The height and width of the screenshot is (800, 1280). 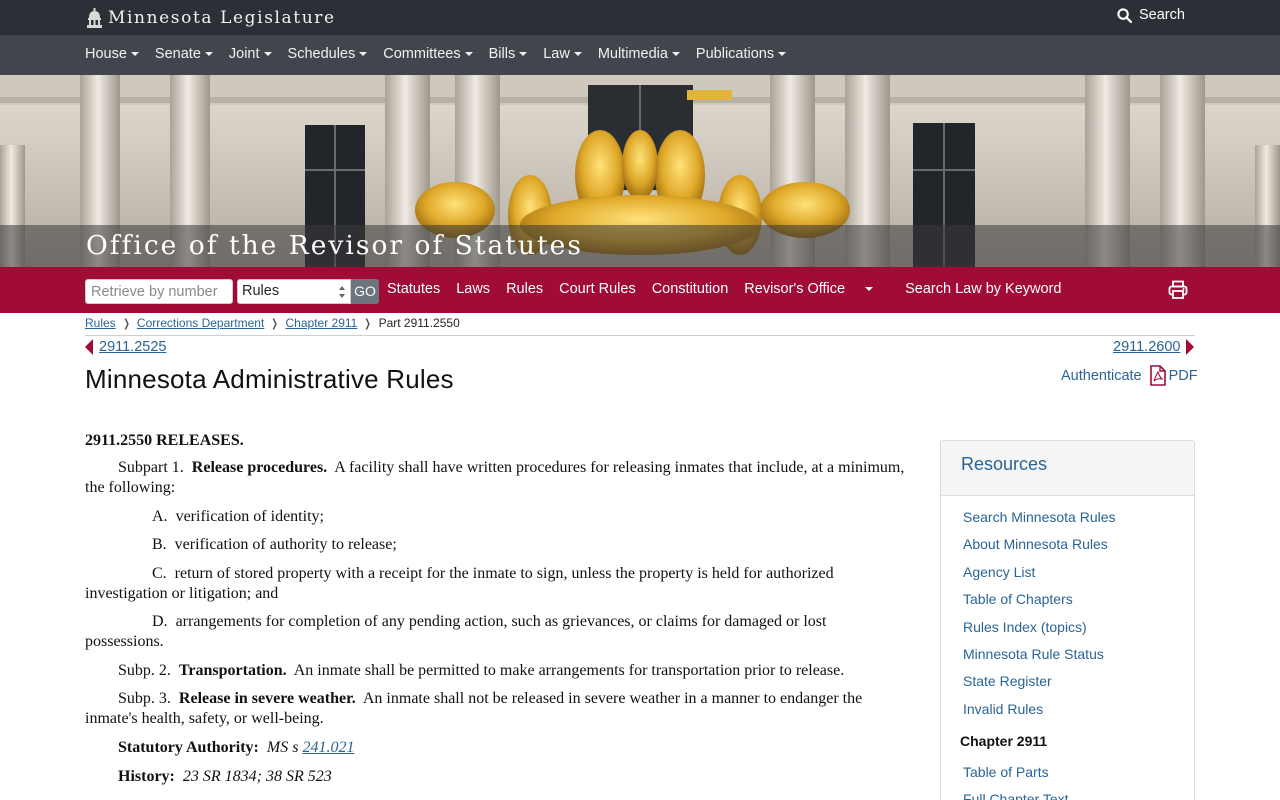 What do you see at coordinates (146, 776) in the screenshot?
I see `history-label: History:` at bounding box center [146, 776].